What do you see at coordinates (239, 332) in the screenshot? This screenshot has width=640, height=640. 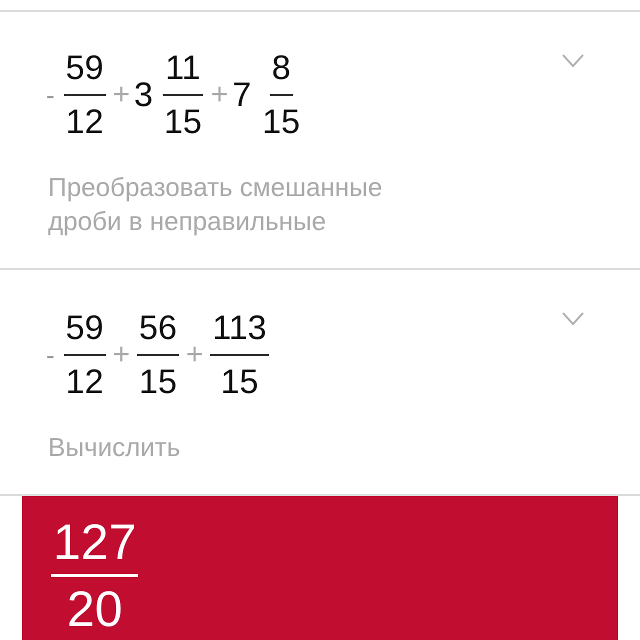 I see `numerator: 113` at bounding box center [239, 332].